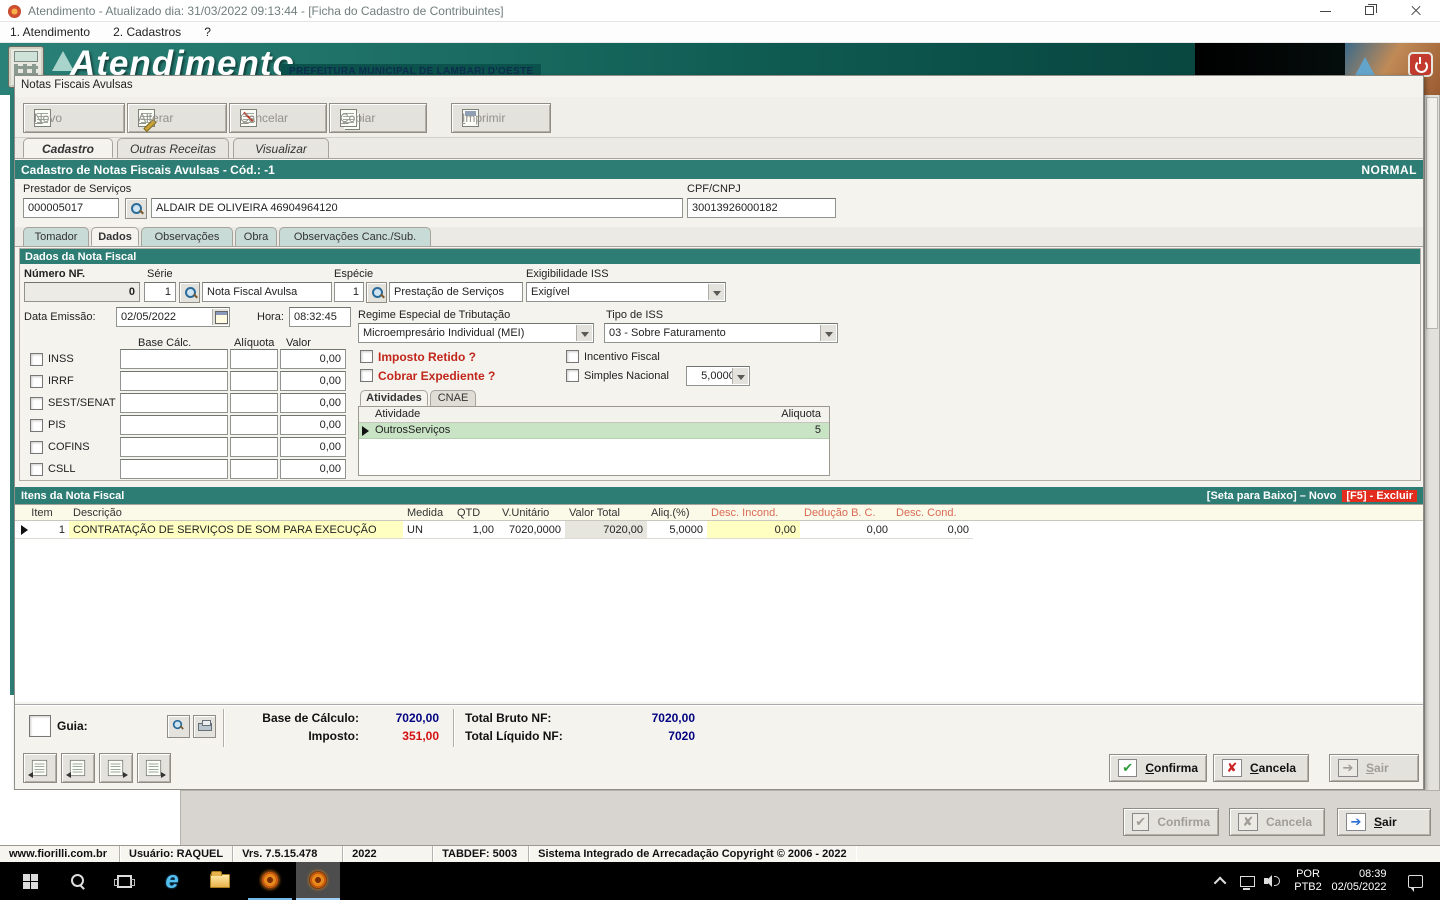 Image resolution: width=1440 pixels, height=900 pixels. Describe the element at coordinates (174, 403) in the screenshot. I see `sest-base-input` at that location.